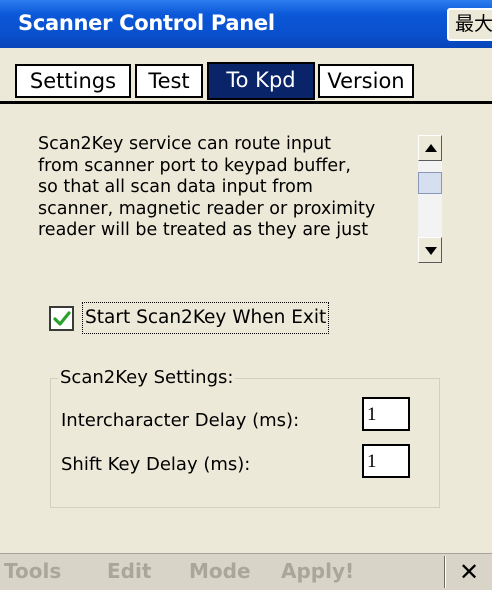  I want to click on menu-mode: Mode, so click(220, 571).